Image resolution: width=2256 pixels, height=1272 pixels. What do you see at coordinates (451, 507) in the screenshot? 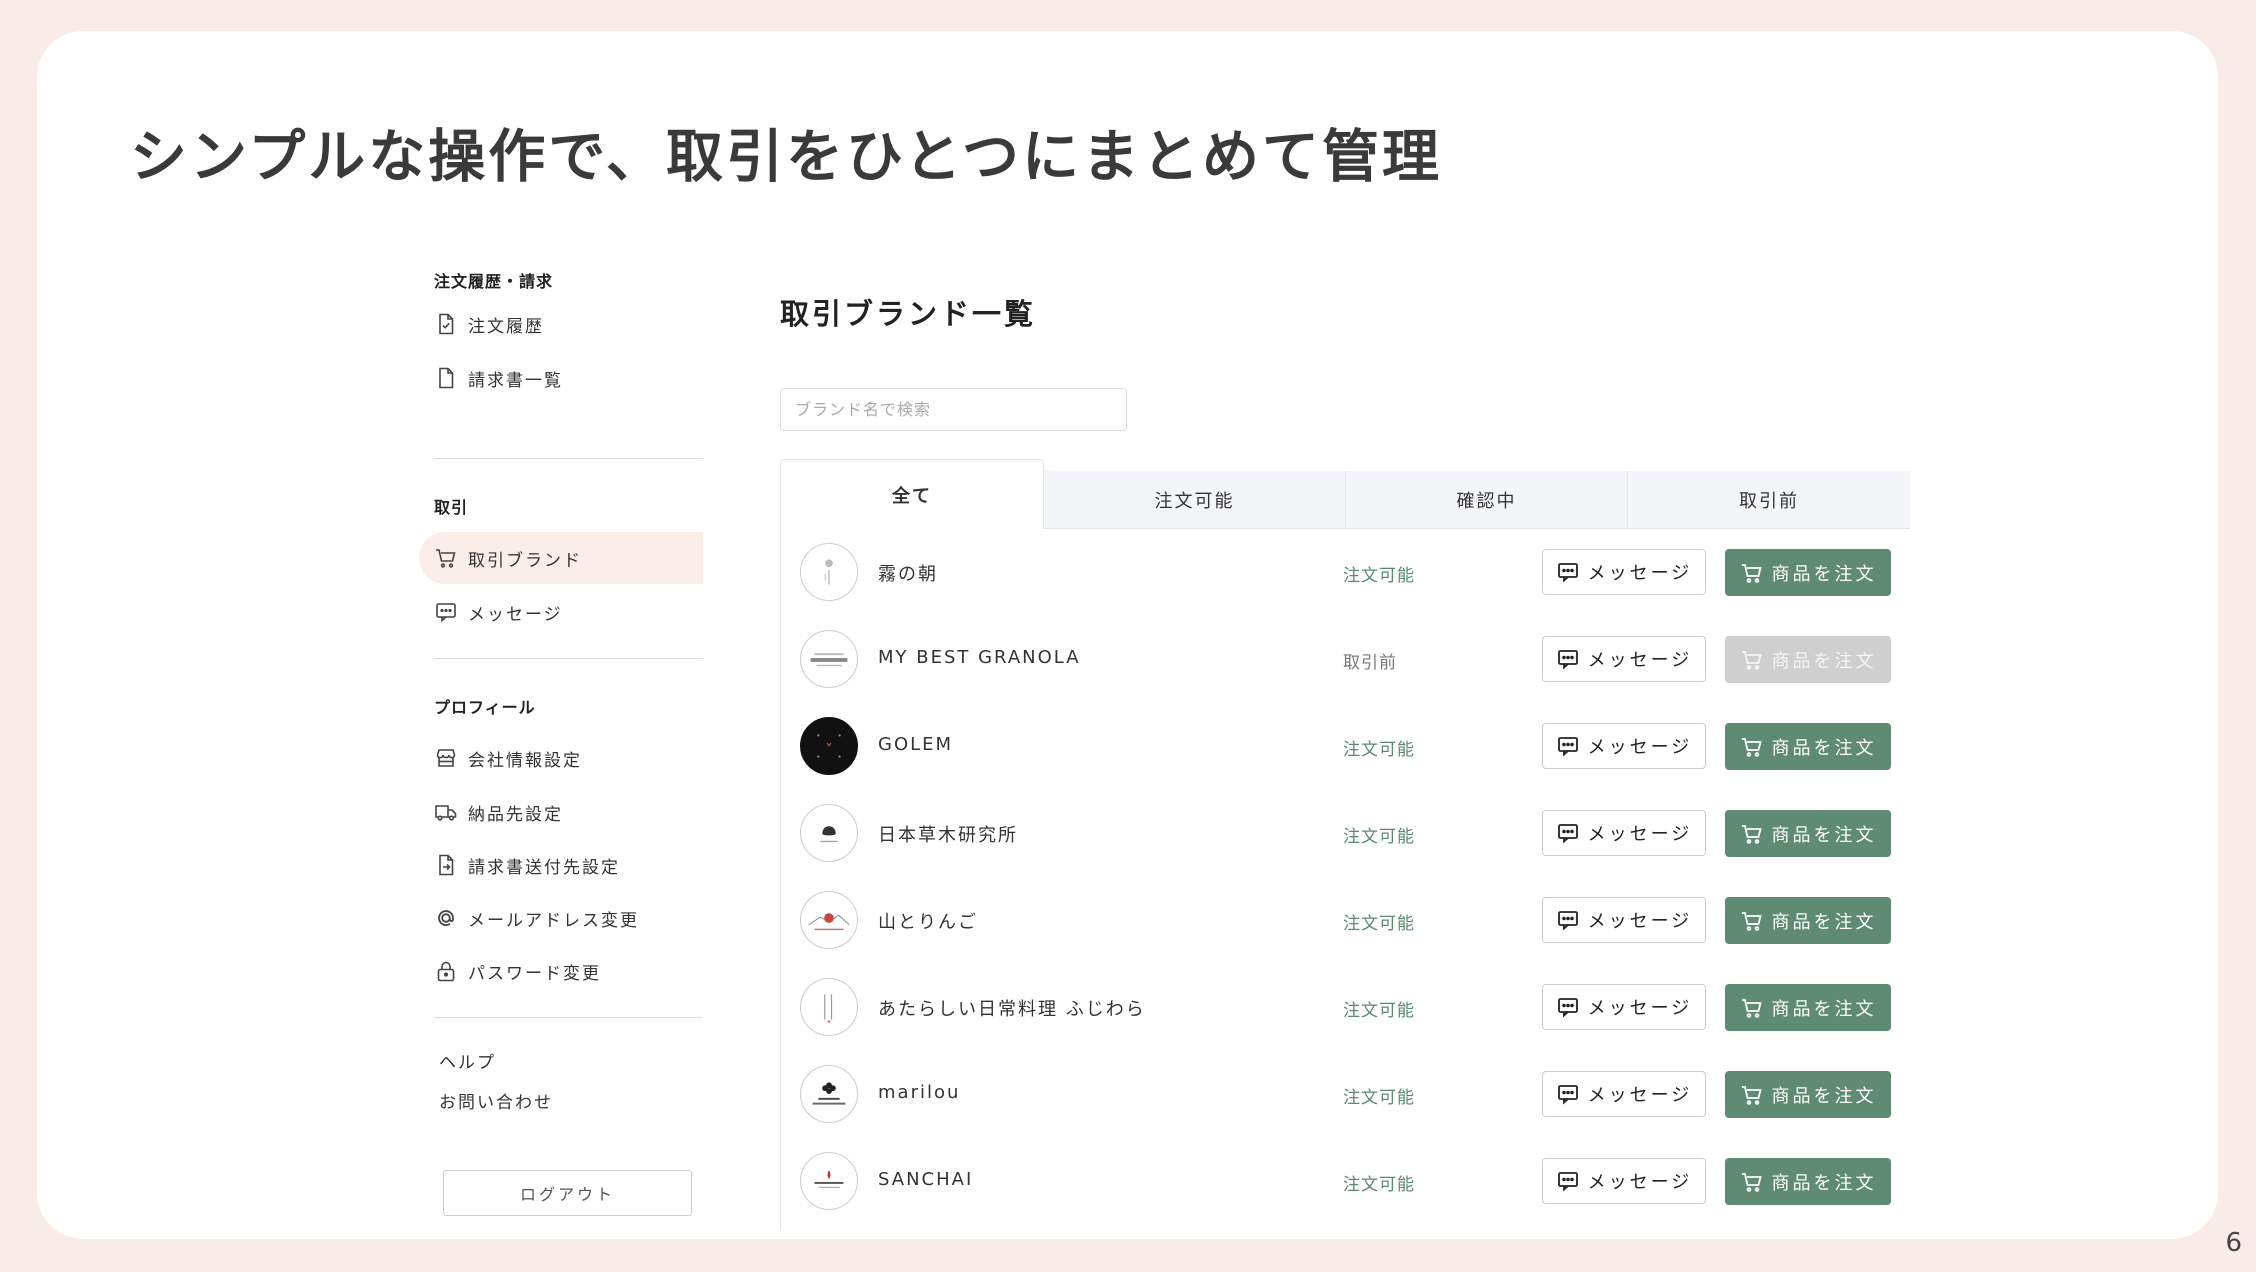
I see `section-title-trade: 取引` at bounding box center [451, 507].